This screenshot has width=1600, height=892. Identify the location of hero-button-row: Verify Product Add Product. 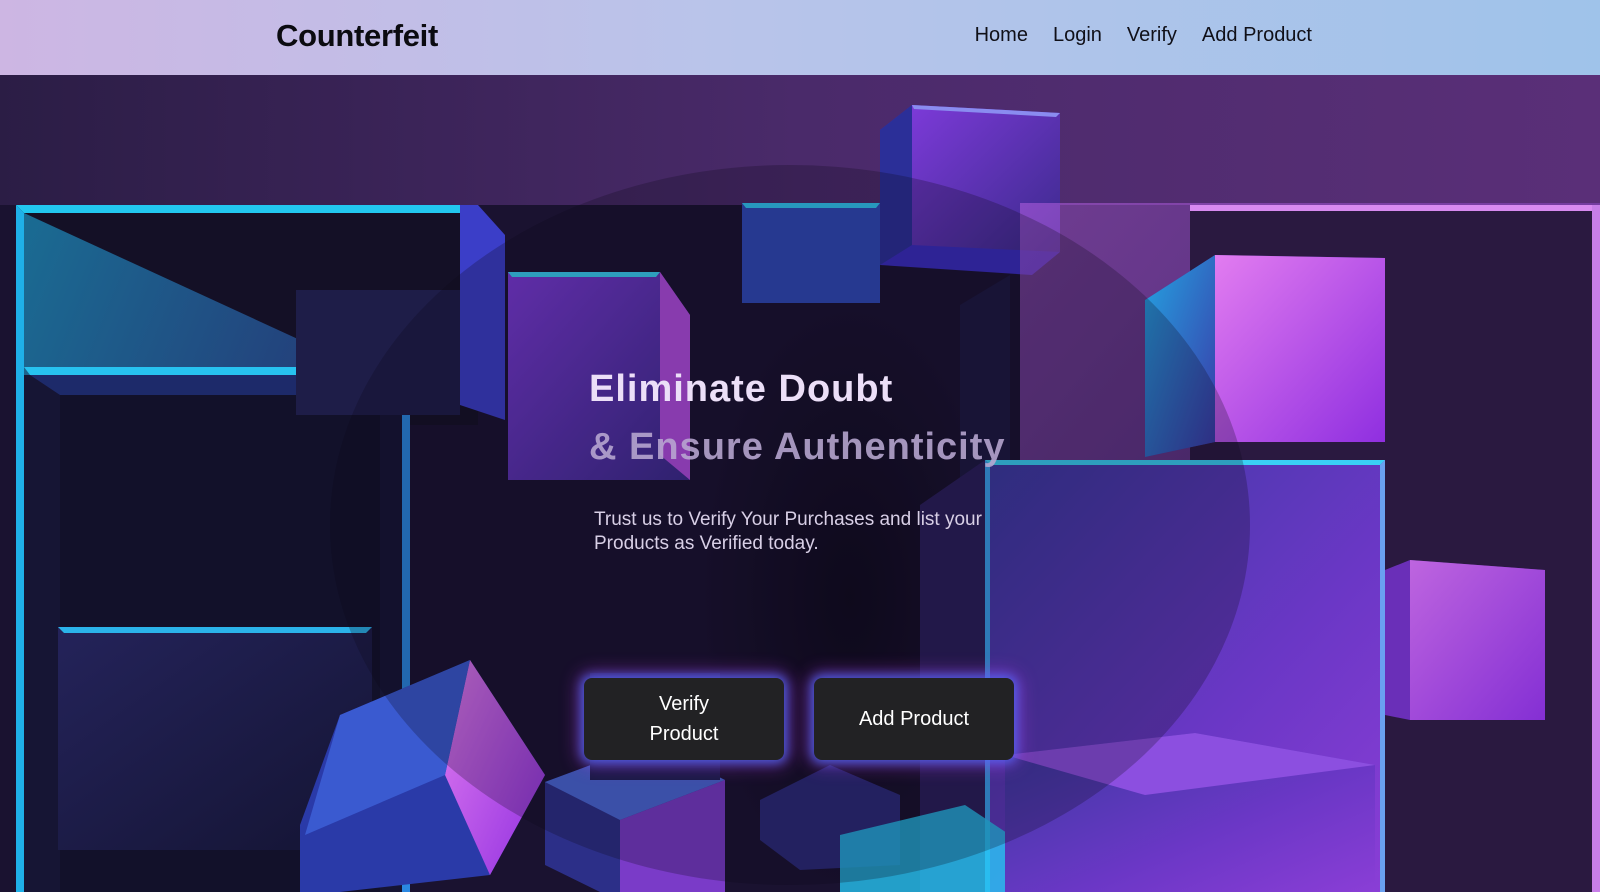
(799, 719).